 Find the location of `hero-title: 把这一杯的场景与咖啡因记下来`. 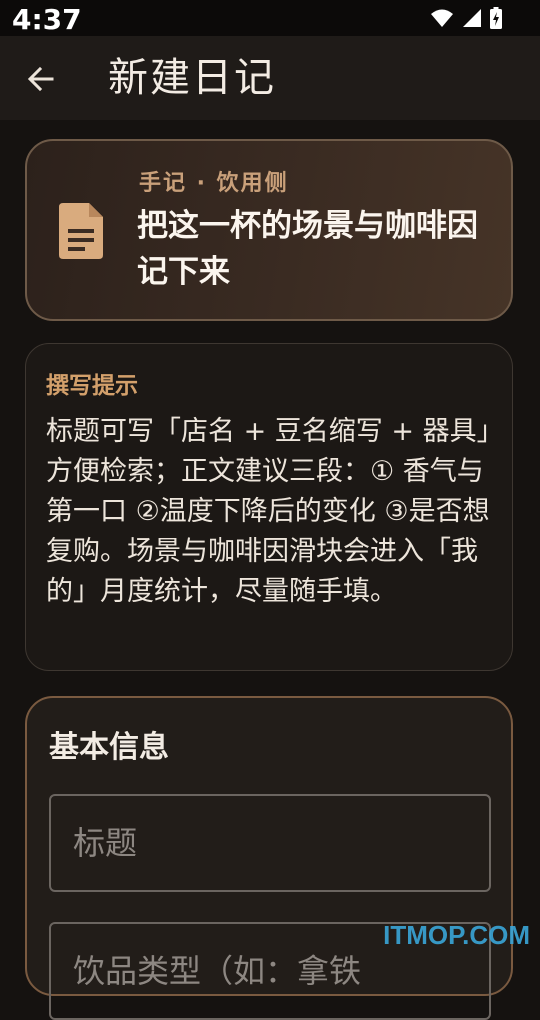

hero-title: 把这一杯的场景与咖啡因记下来 is located at coordinates (307, 249).